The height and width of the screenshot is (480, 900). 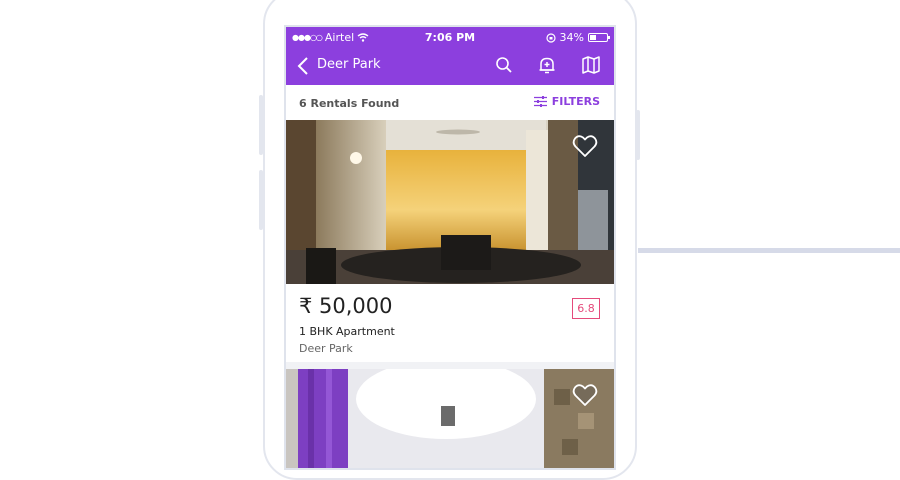 I want to click on nav-bar: Deer Park, so click(x=450, y=66).